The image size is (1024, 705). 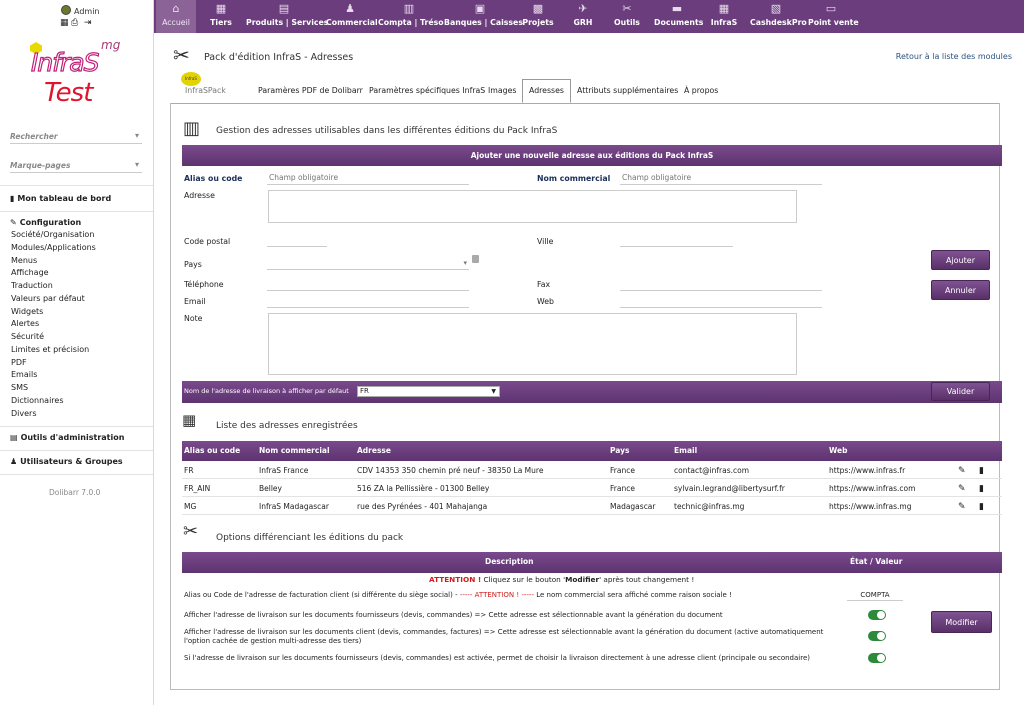 I want to click on cell-email: contact@infras.com, so click(x=712, y=470).